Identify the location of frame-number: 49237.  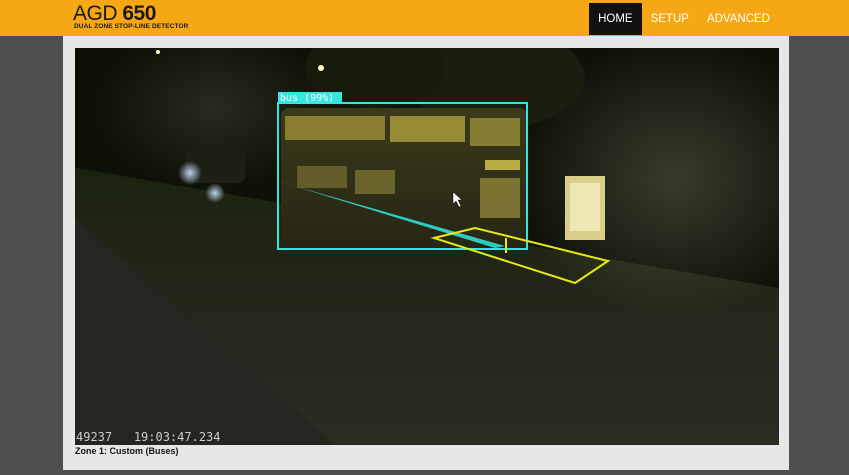
(94, 437).